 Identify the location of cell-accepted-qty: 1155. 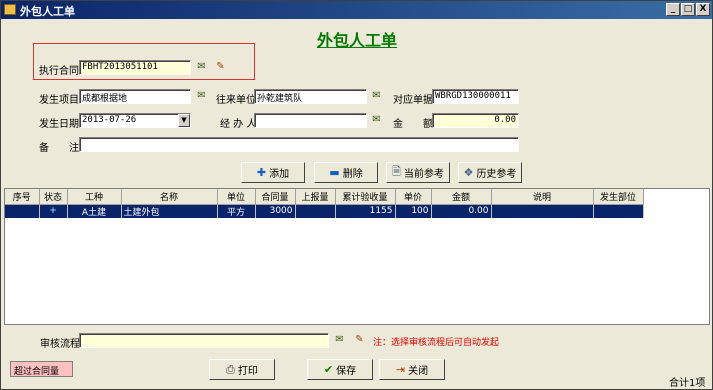
(365, 211).